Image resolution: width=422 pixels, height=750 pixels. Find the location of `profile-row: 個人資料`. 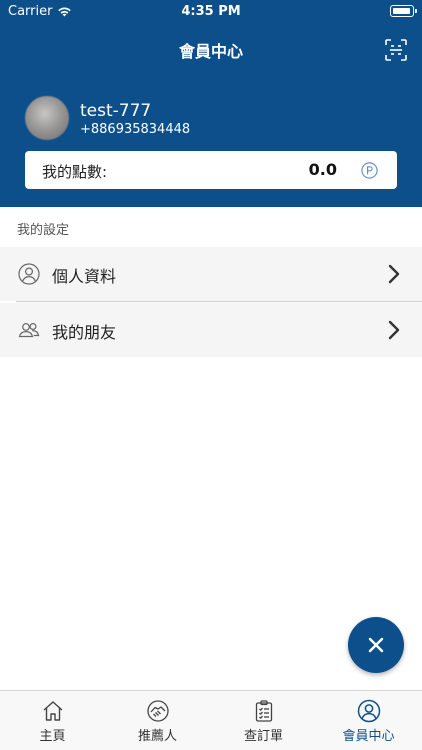

profile-row: 個人資料 is located at coordinates (211, 274).